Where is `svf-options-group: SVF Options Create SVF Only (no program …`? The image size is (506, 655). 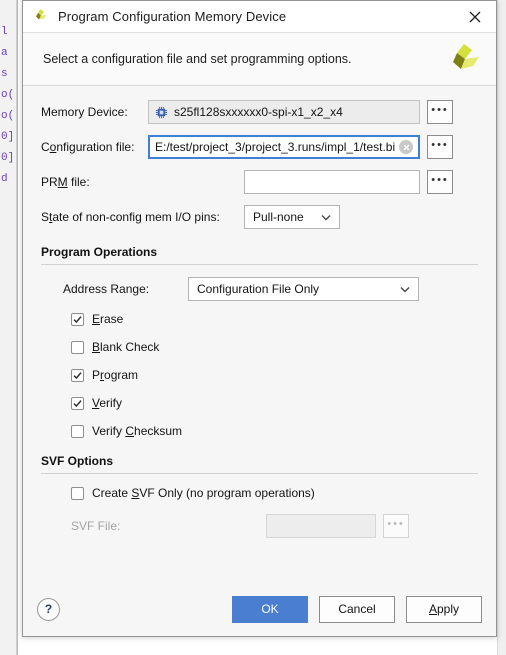 svf-options-group: SVF Options Create SVF Only (no program … is located at coordinates (259, 496).